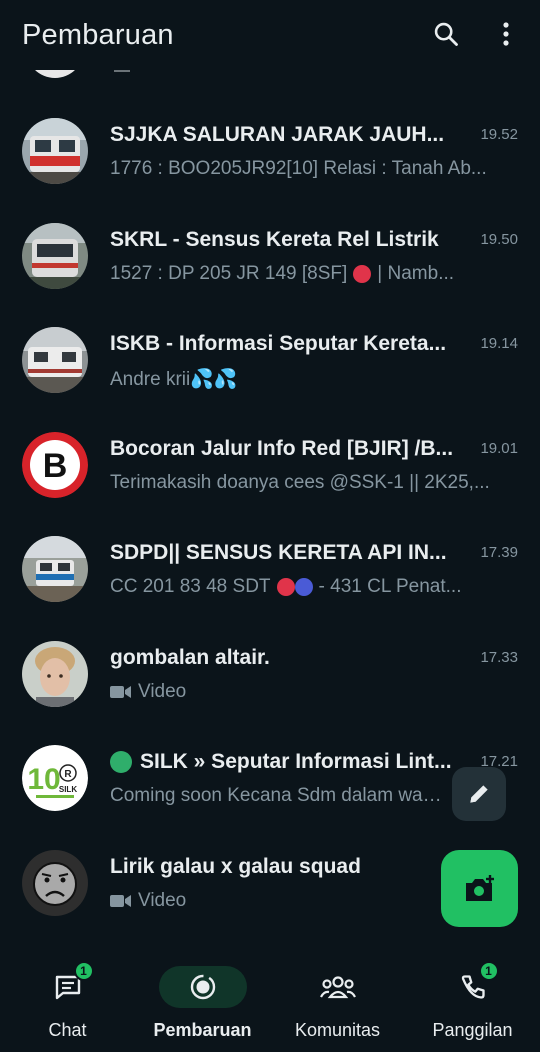 The image size is (540, 1052). I want to click on camera-plus-icon, so click(479, 887).